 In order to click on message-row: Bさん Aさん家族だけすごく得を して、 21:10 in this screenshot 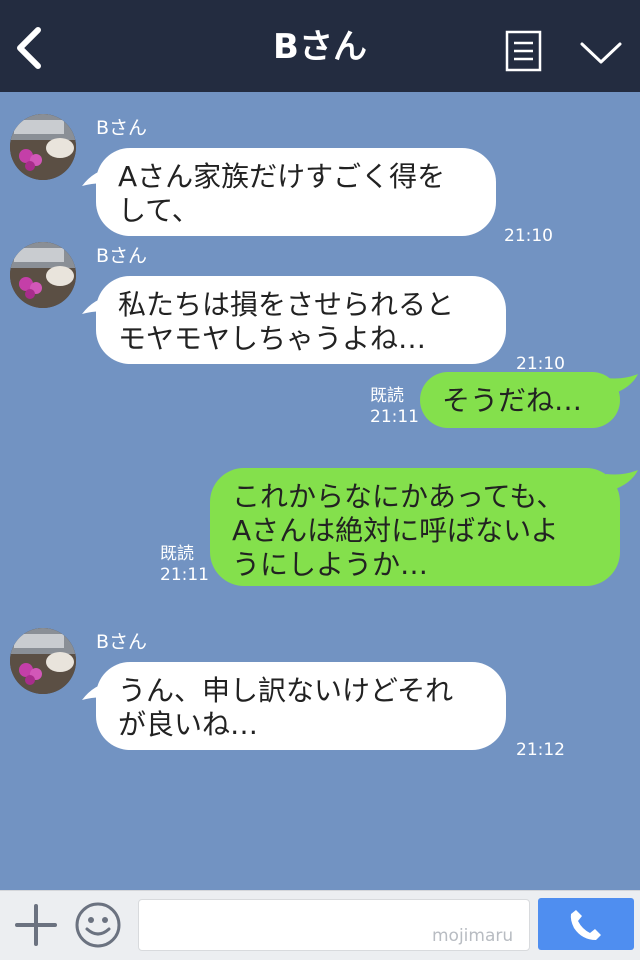, I will do `click(320, 180)`.